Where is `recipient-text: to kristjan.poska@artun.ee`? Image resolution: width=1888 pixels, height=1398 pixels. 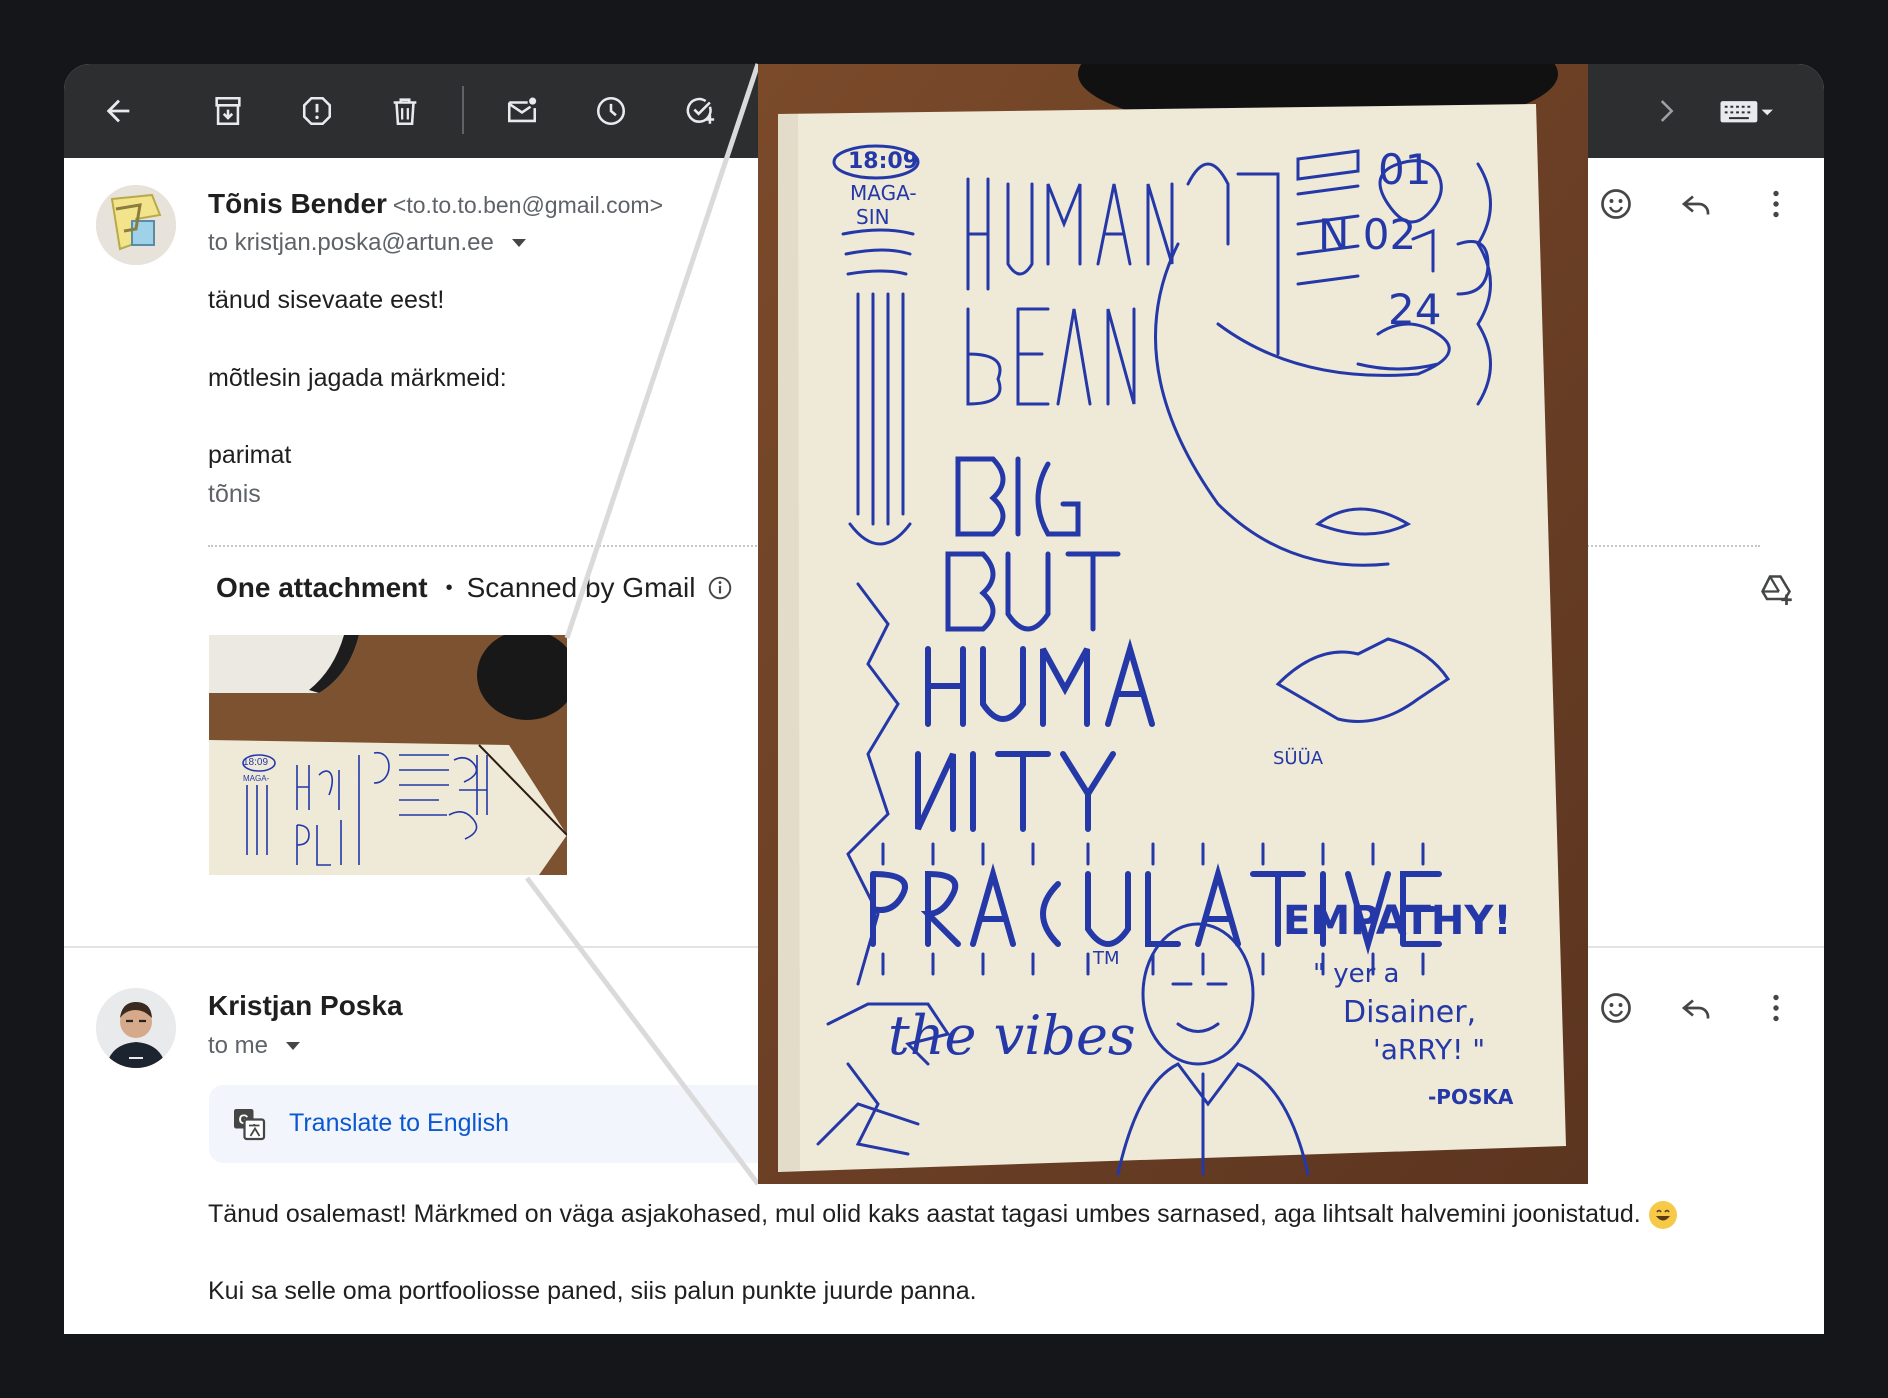 recipient-text: to kristjan.poska@artun.ee is located at coordinates (351, 242).